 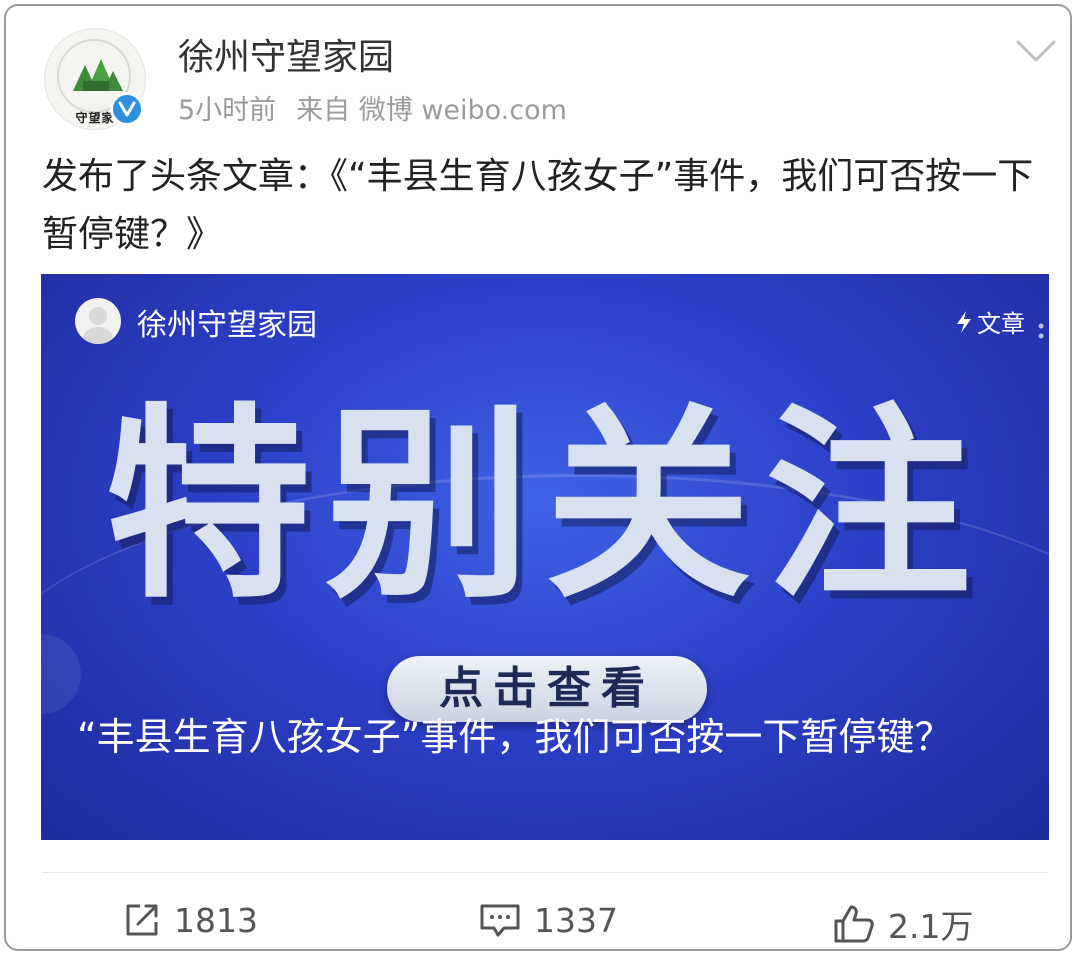 What do you see at coordinates (500, 920) in the screenshot?
I see `comment-icon` at bounding box center [500, 920].